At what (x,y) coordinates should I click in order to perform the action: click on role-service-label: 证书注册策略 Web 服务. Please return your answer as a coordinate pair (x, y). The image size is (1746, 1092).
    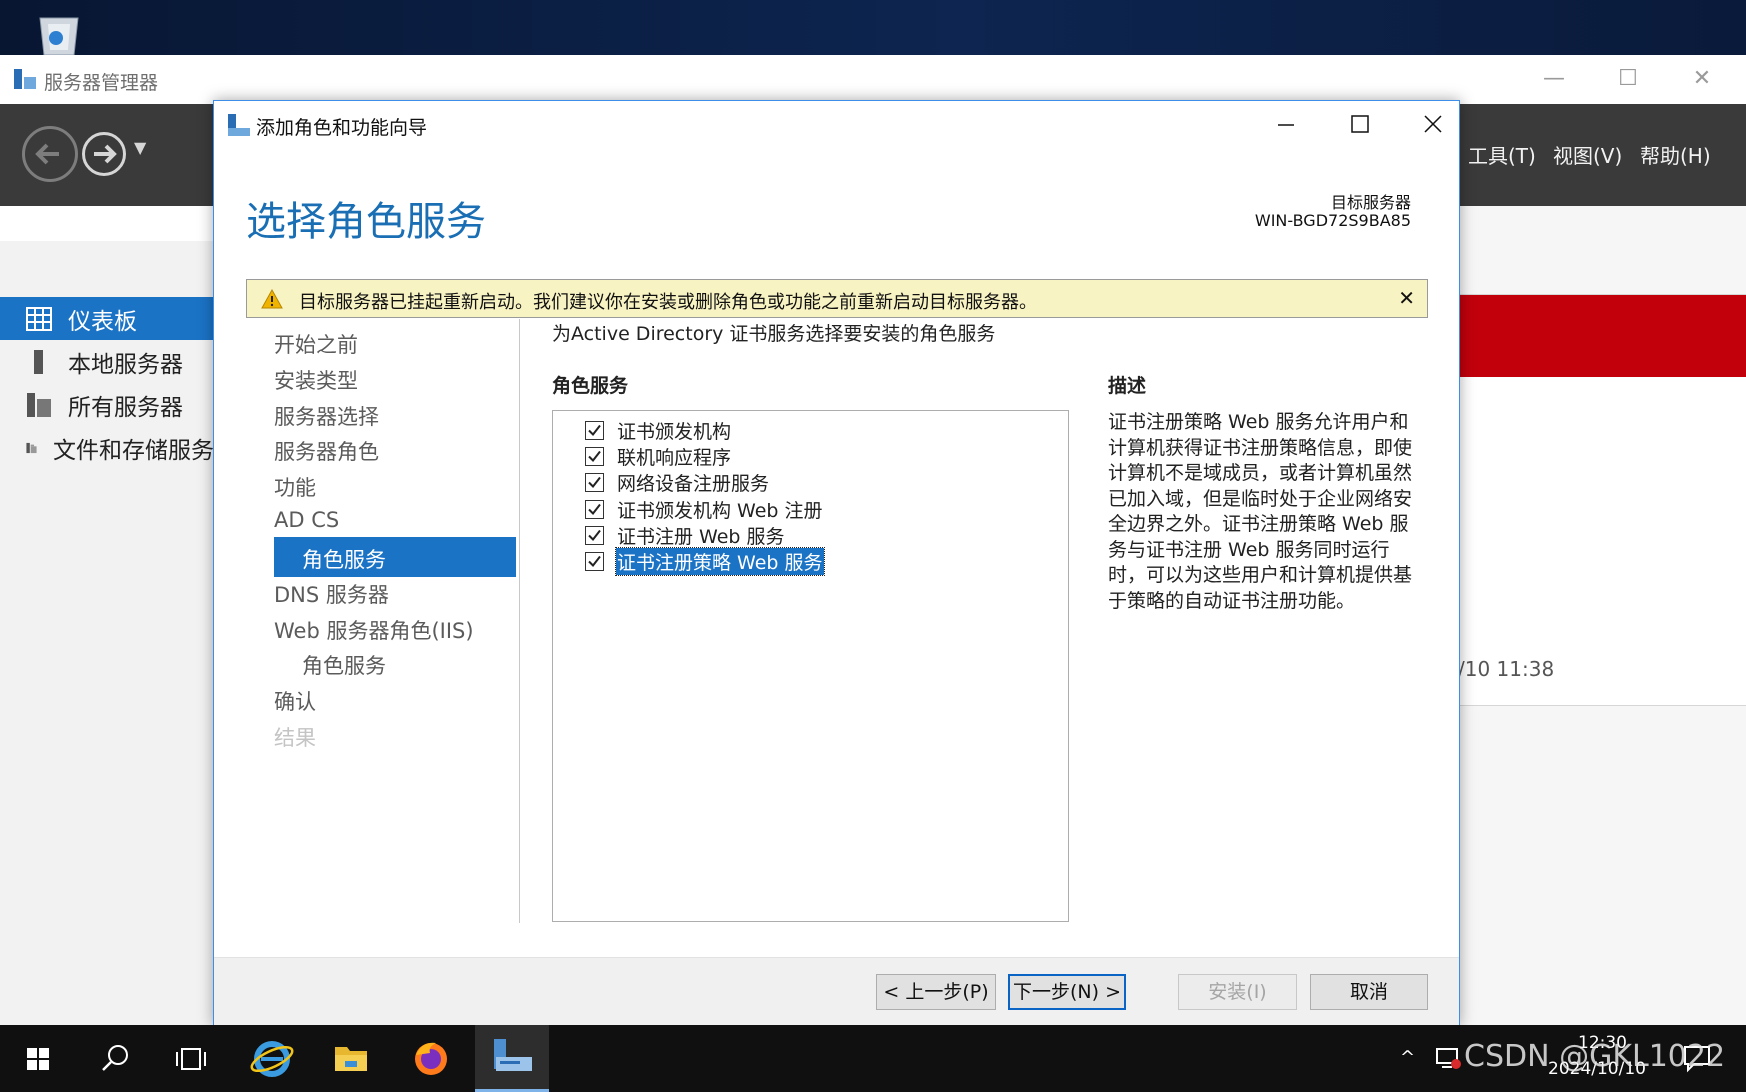
    Looking at the image, I should click on (720, 561).